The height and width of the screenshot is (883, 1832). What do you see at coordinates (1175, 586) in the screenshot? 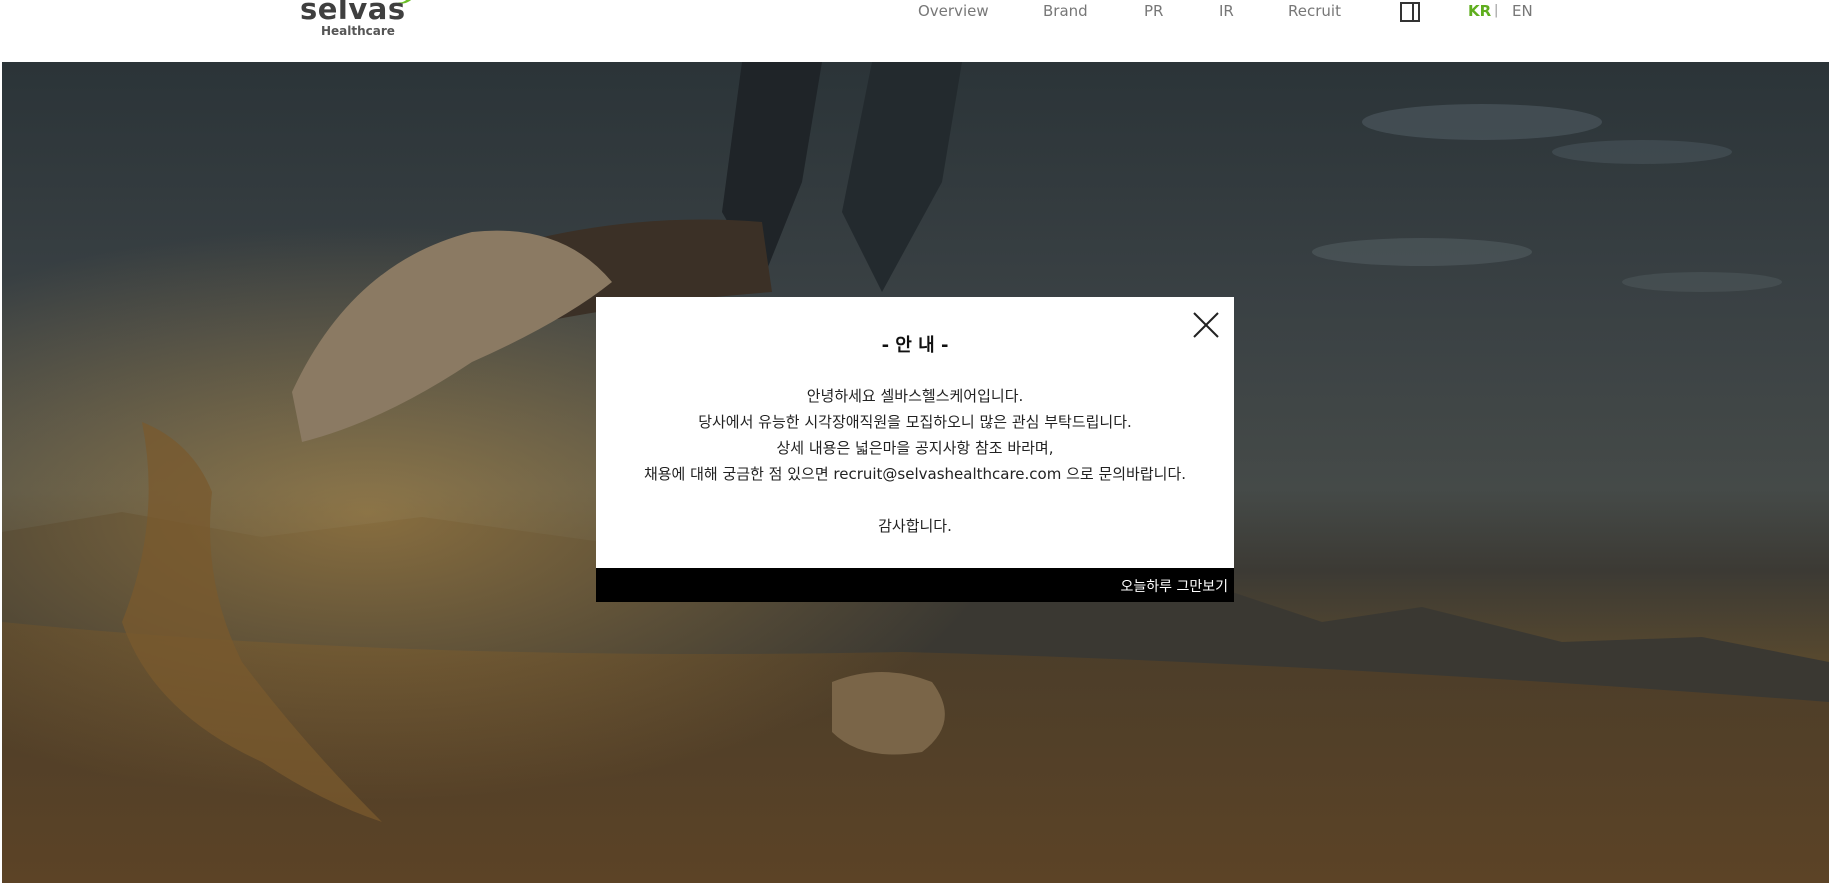
I see `dont-show-today-button: 오늘하루 그만보기` at bounding box center [1175, 586].